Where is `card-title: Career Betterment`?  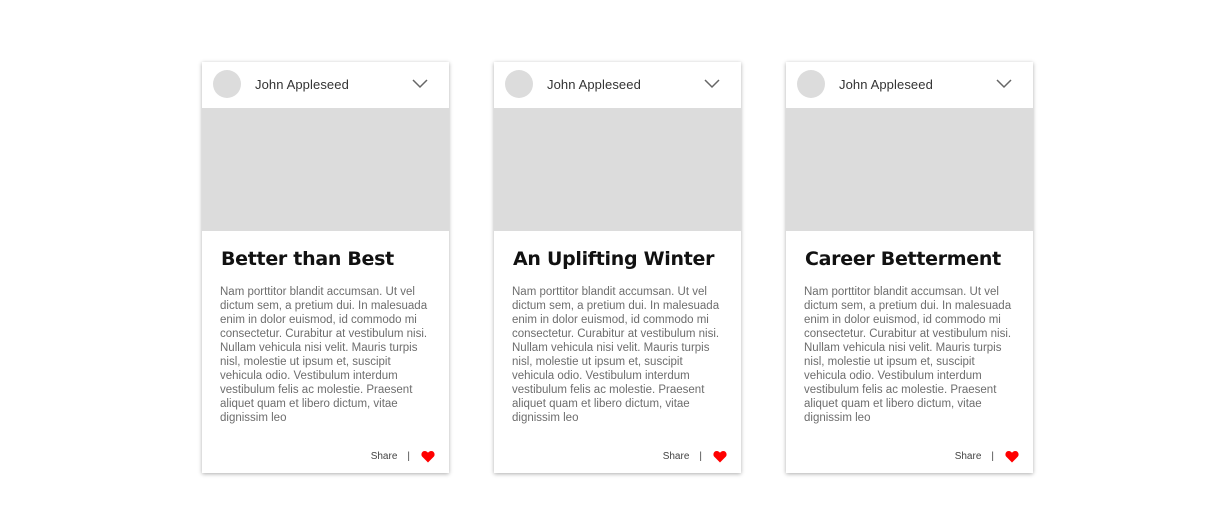 card-title: Career Betterment is located at coordinates (903, 259).